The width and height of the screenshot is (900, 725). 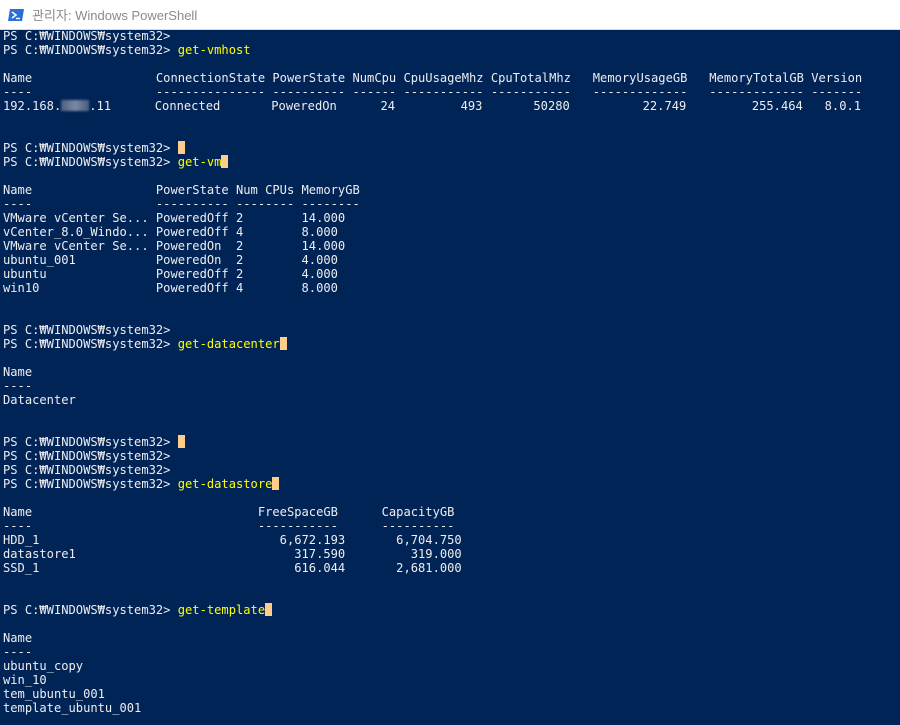 I want to click on command-text: get-datastore, so click(x=225, y=484).